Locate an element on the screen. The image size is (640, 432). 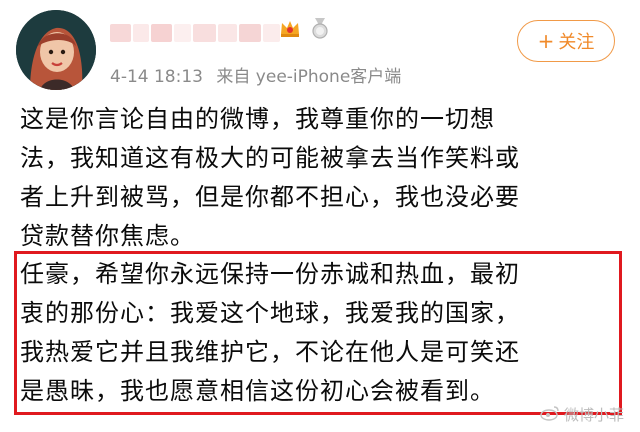
post-line: 这是你言论自由的微博，我尊重你的一切想 is located at coordinates (257, 119).